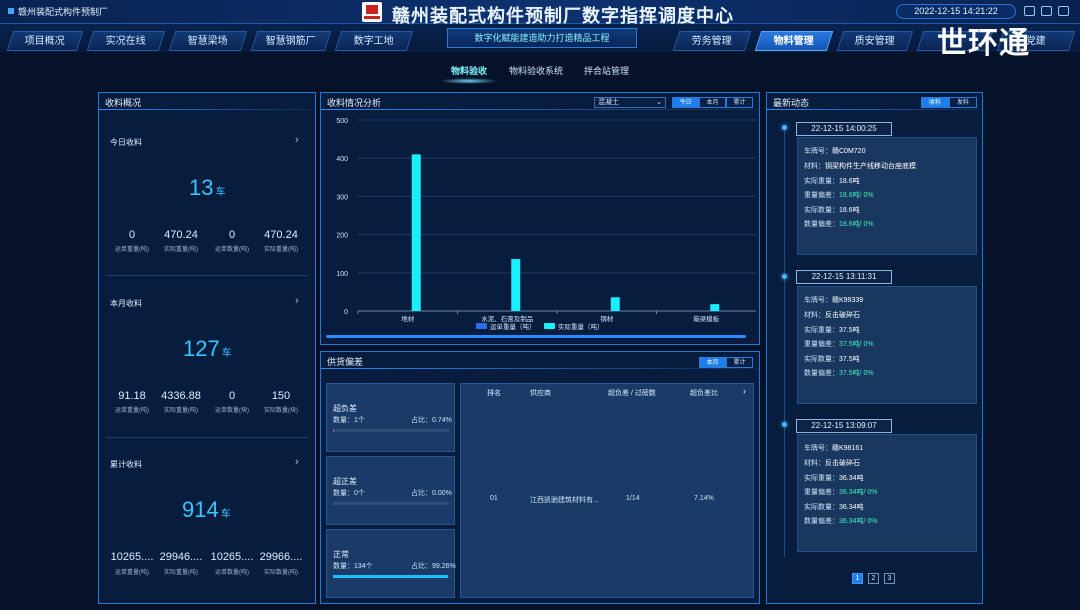 This screenshot has height=610, width=1080. Describe the element at coordinates (857, 578) in the screenshot. I see `page-button-1: 1` at that location.